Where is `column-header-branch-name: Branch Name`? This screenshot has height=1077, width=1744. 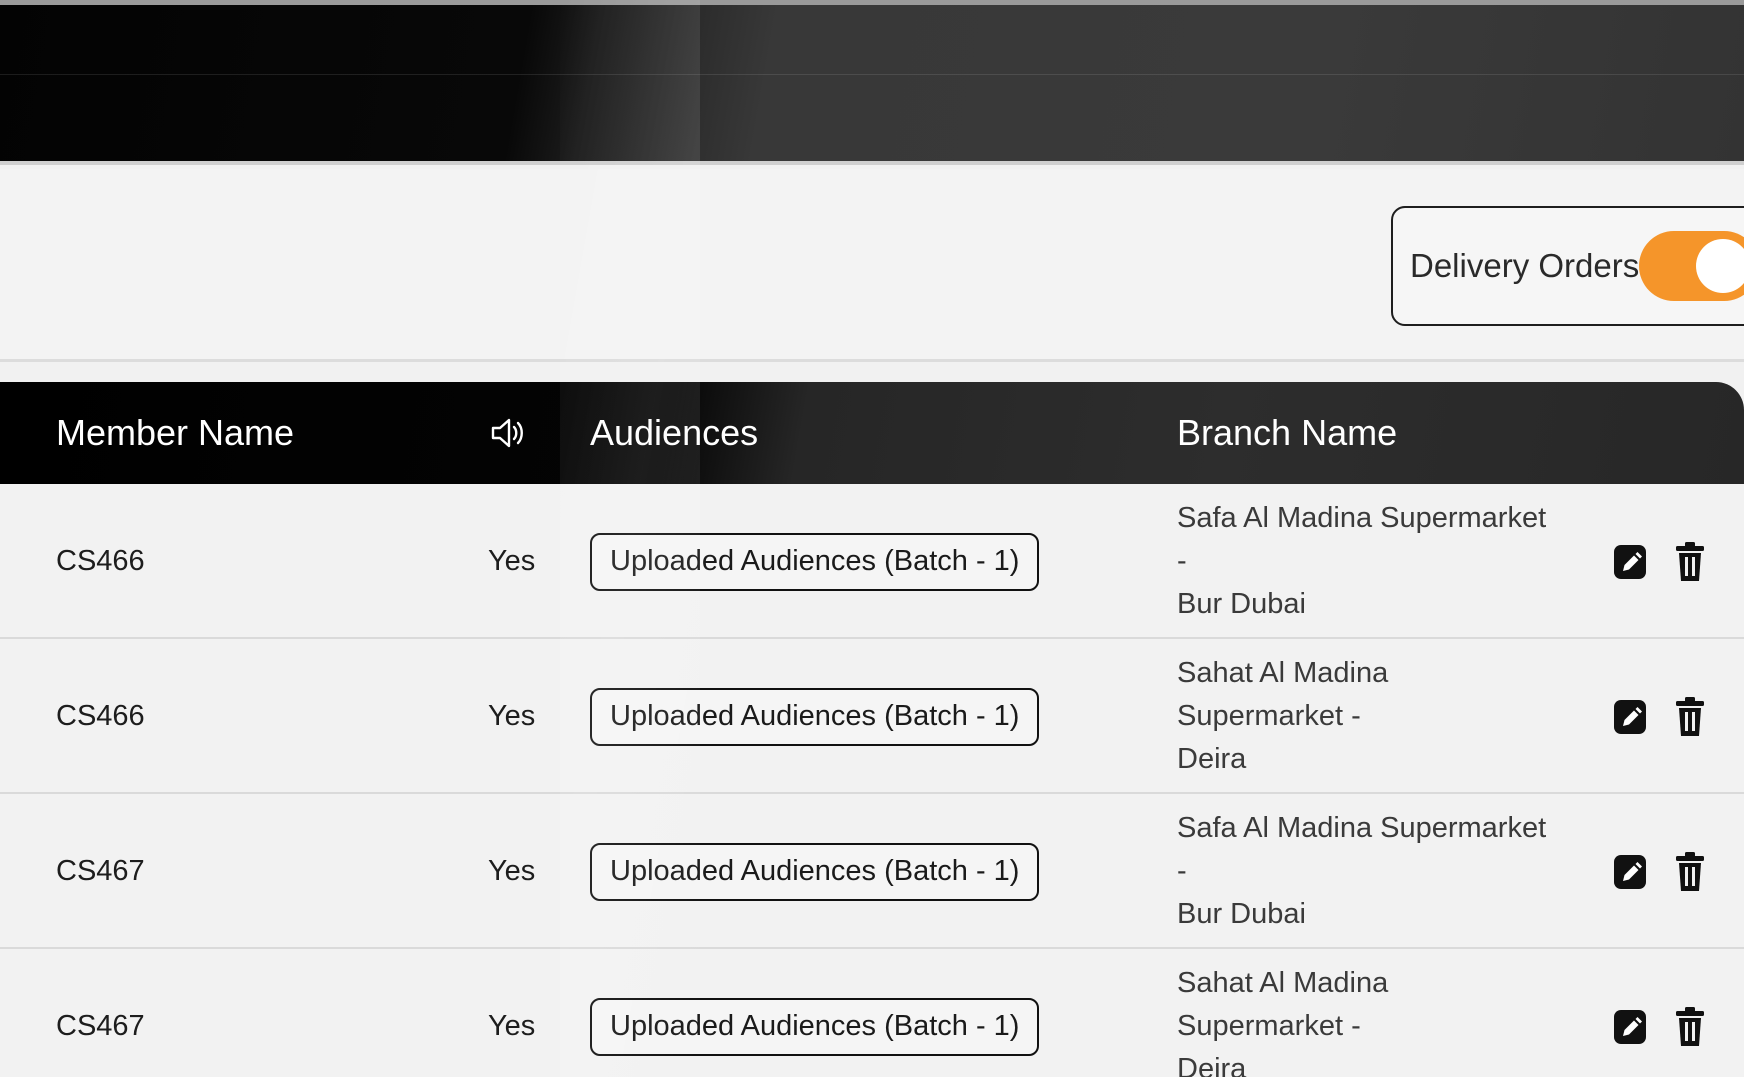 column-header-branch-name: Branch Name is located at coordinates (1287, 433).